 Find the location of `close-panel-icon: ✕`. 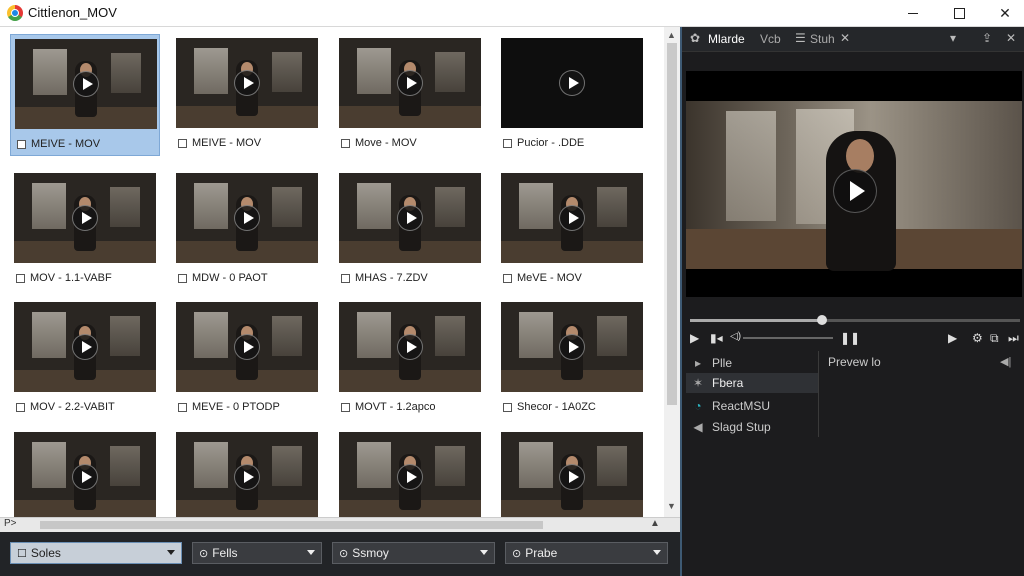

close-panel-icon: ✕ is located at coordinates (1011, 38).